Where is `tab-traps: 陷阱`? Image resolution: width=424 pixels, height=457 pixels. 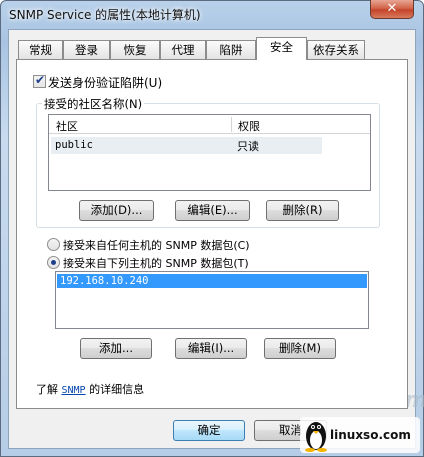
tab-traps: 陷阱 is located at coordinates (231, 49).